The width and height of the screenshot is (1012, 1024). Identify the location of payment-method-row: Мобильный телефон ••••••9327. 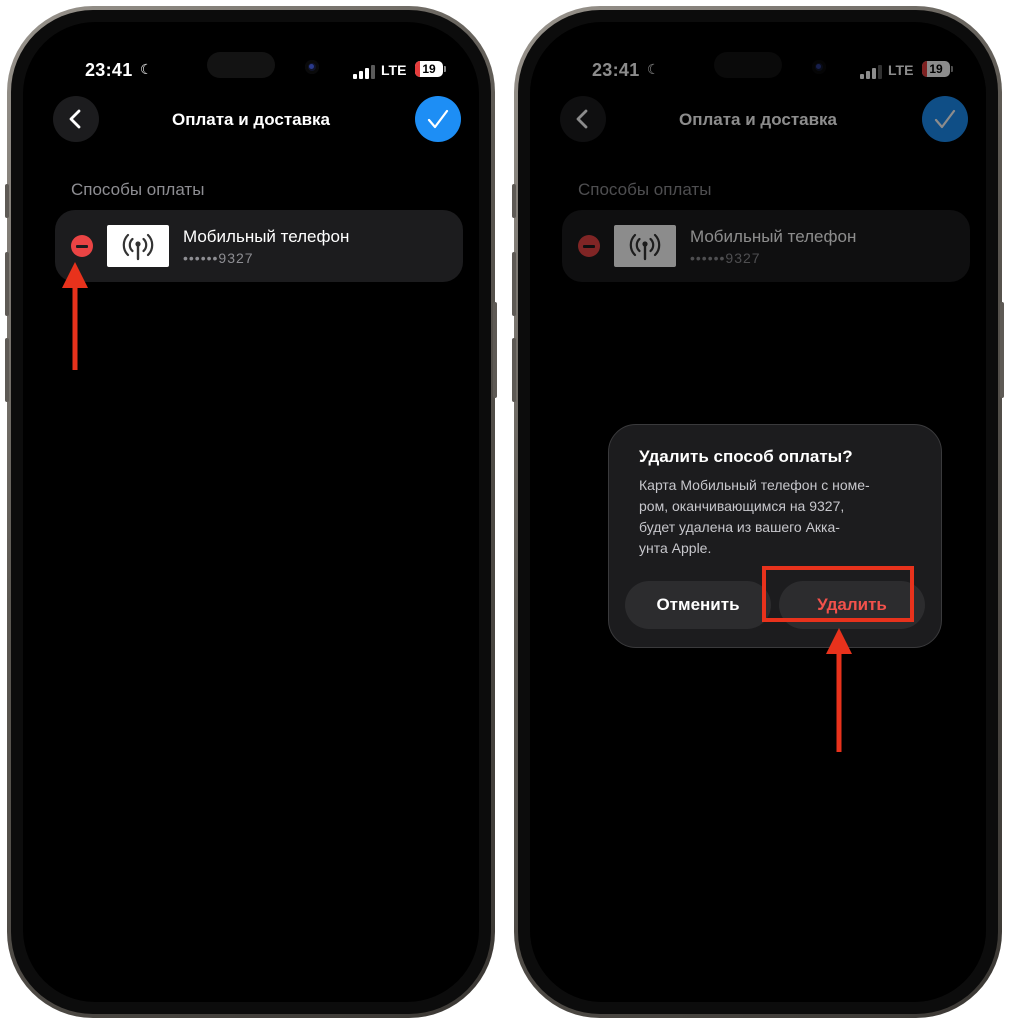
(259, 246).